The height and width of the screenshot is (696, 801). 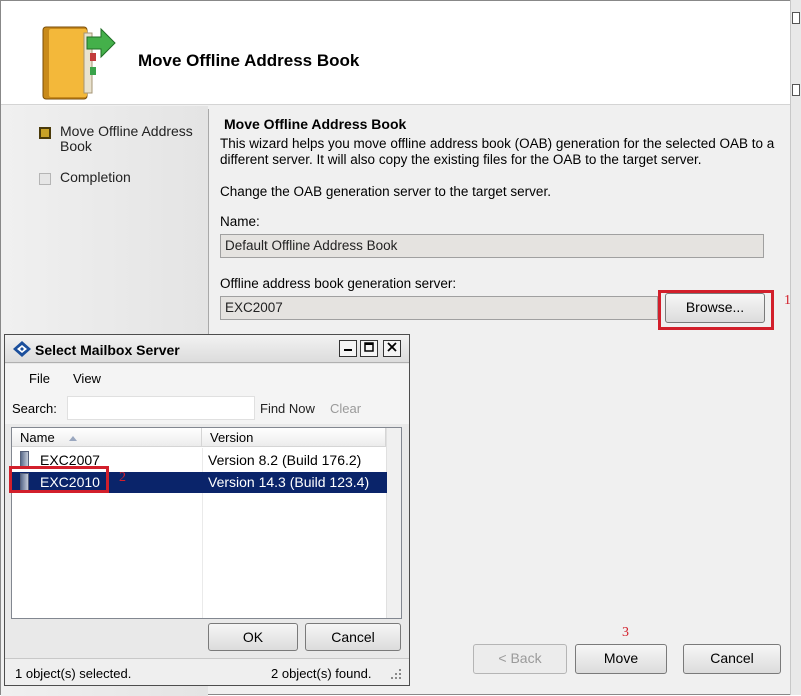 I want to click on page-title: Move Offline Address Book, so click(x=315, y=124).